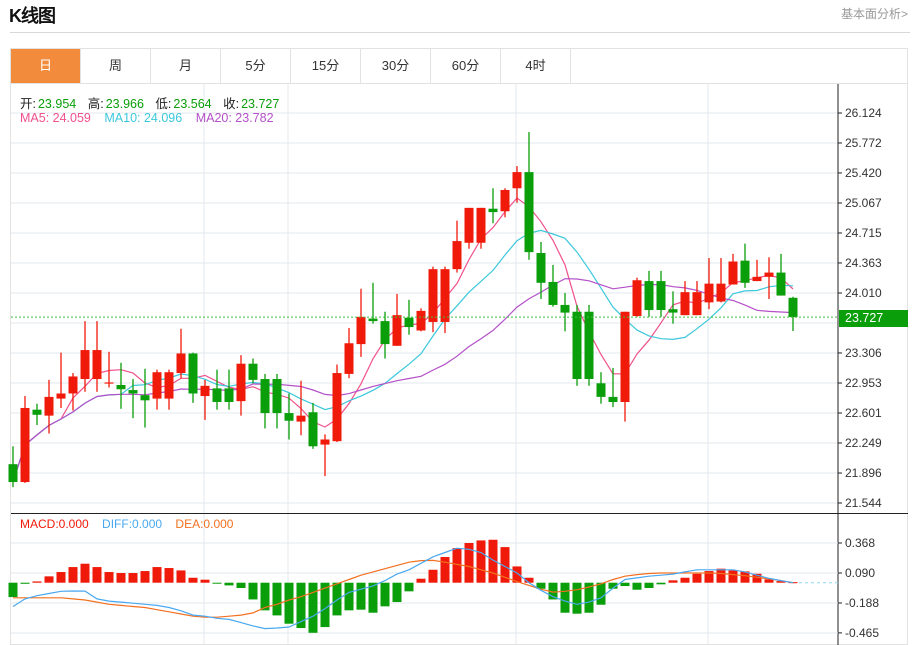 The width and height of the screenshot is (918, 645). I want to click on y-tick-label: 25.067, so click(863, 203).